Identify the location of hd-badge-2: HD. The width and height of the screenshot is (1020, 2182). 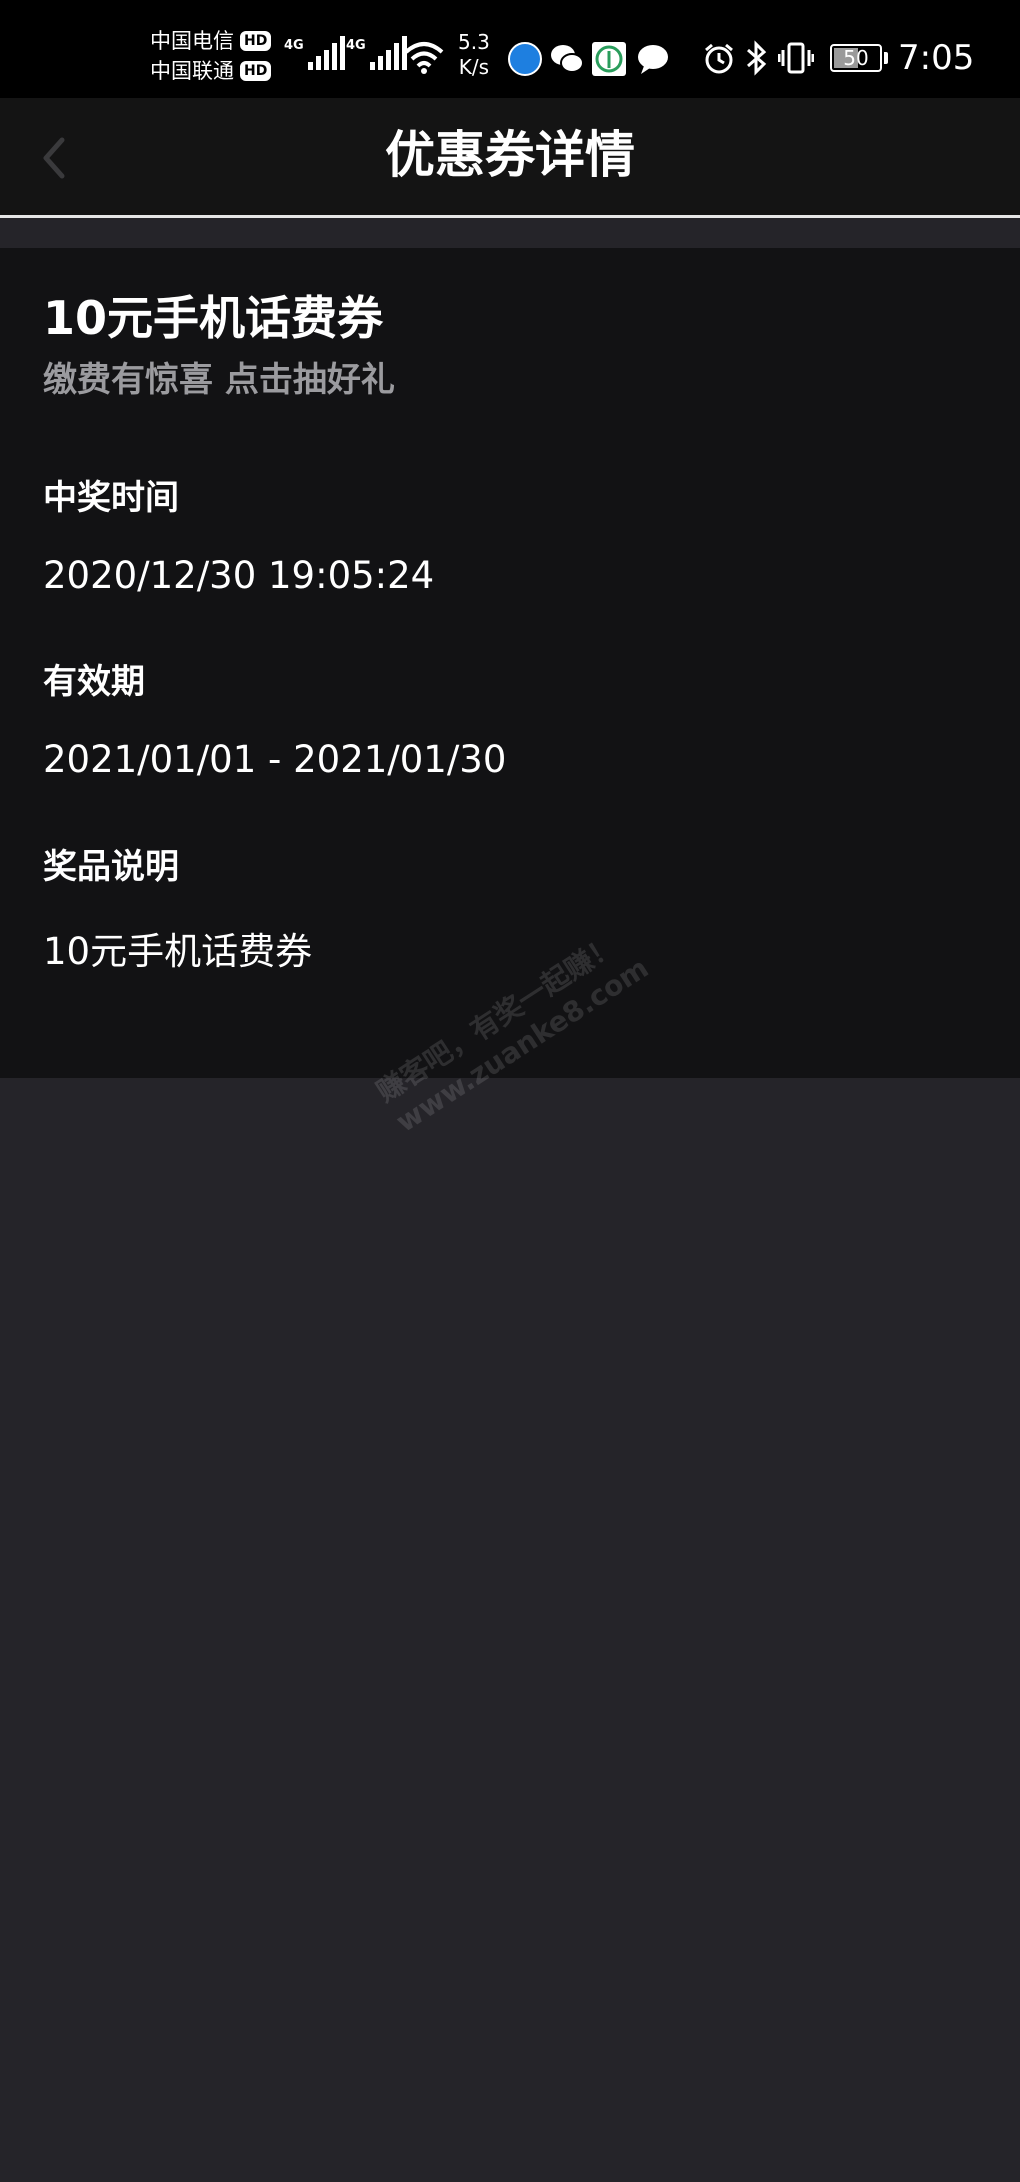
(256, 71).